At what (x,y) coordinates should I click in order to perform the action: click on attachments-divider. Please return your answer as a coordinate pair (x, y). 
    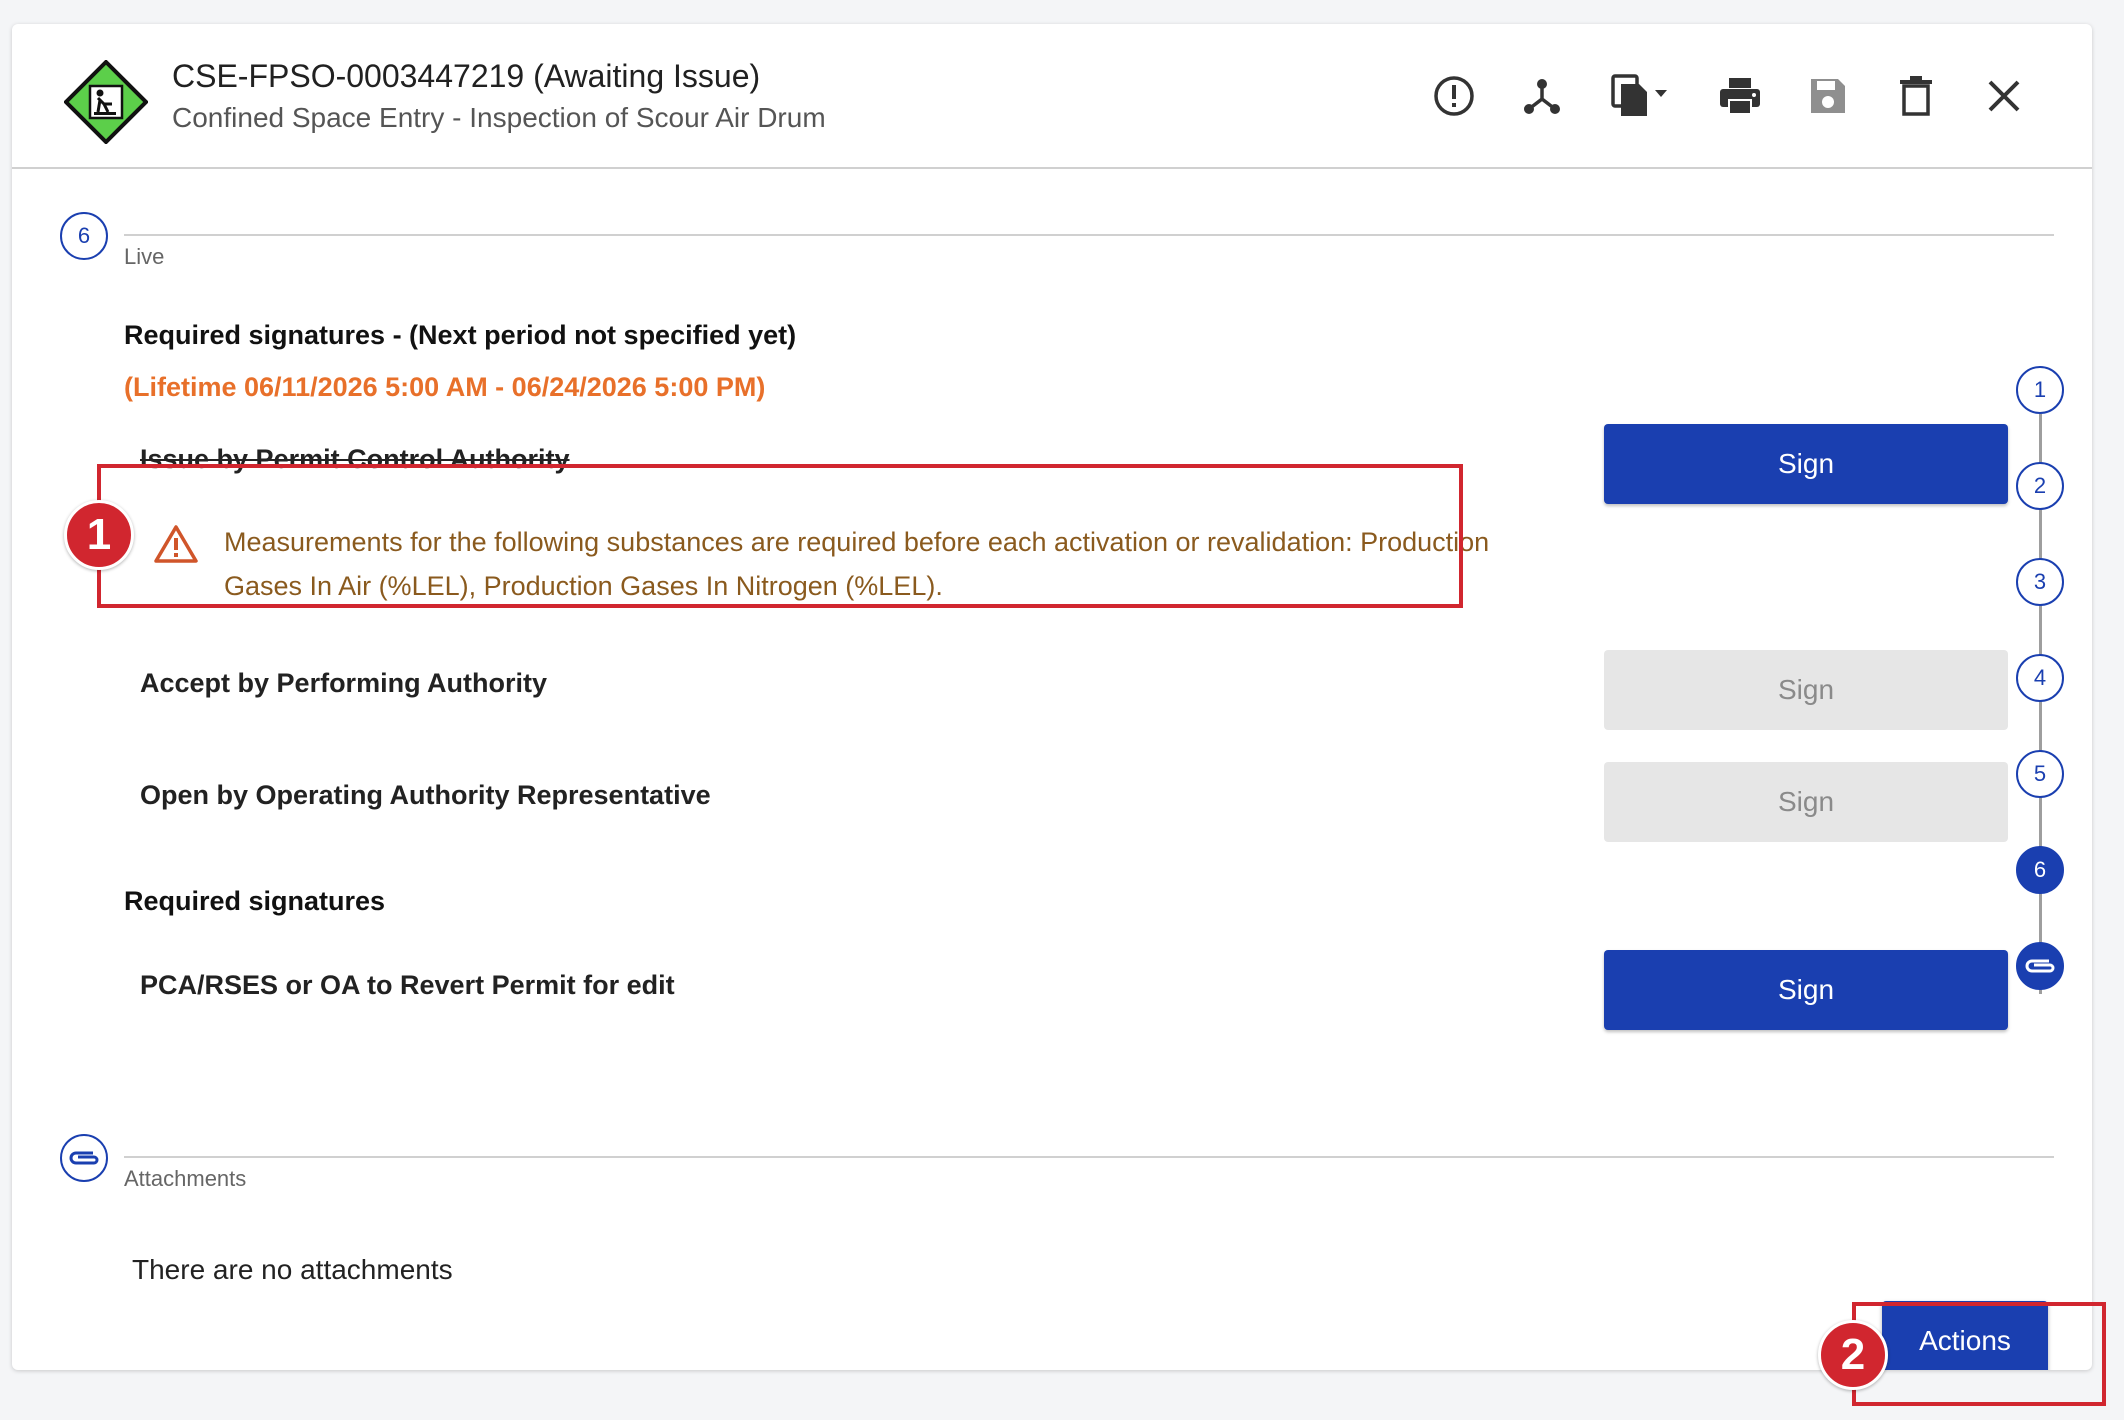
    Looking at the image, I should click on (1089, 1157).